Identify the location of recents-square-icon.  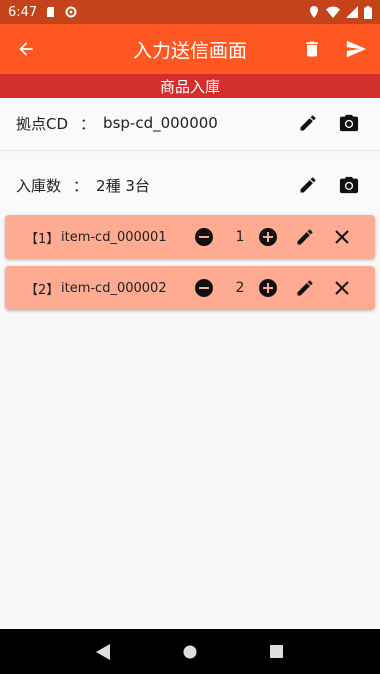
(277, 651).